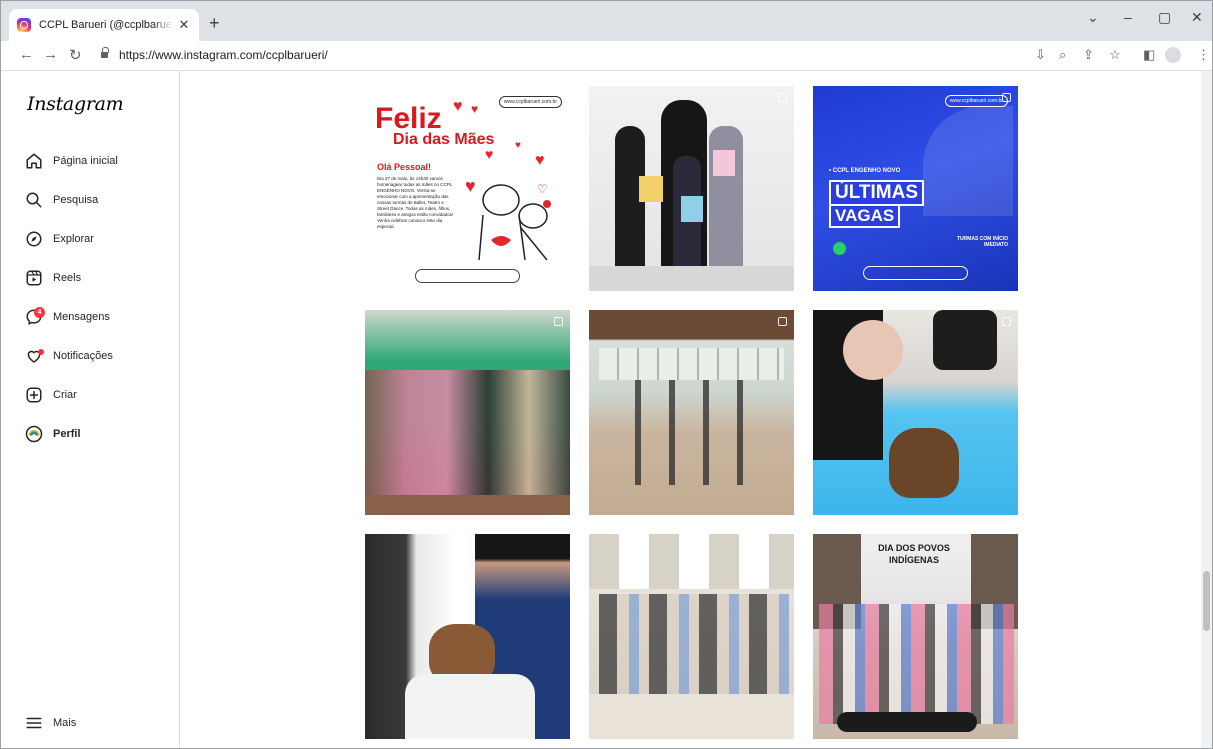 This screenshot has width=1213, height=749. I want to click on menu-dots-icon: ⋮, so click(1203, 55).